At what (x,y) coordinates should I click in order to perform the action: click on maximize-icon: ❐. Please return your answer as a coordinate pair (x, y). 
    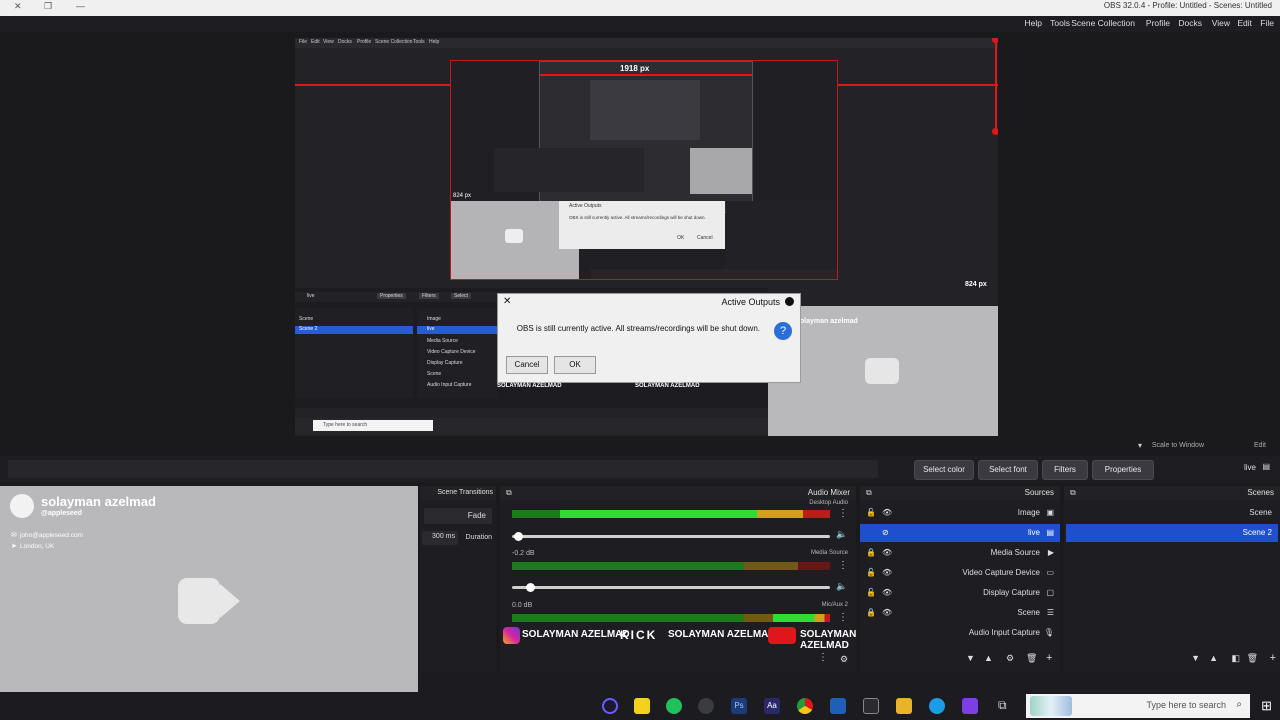
    Looking at the image, I should click on (48, 6).